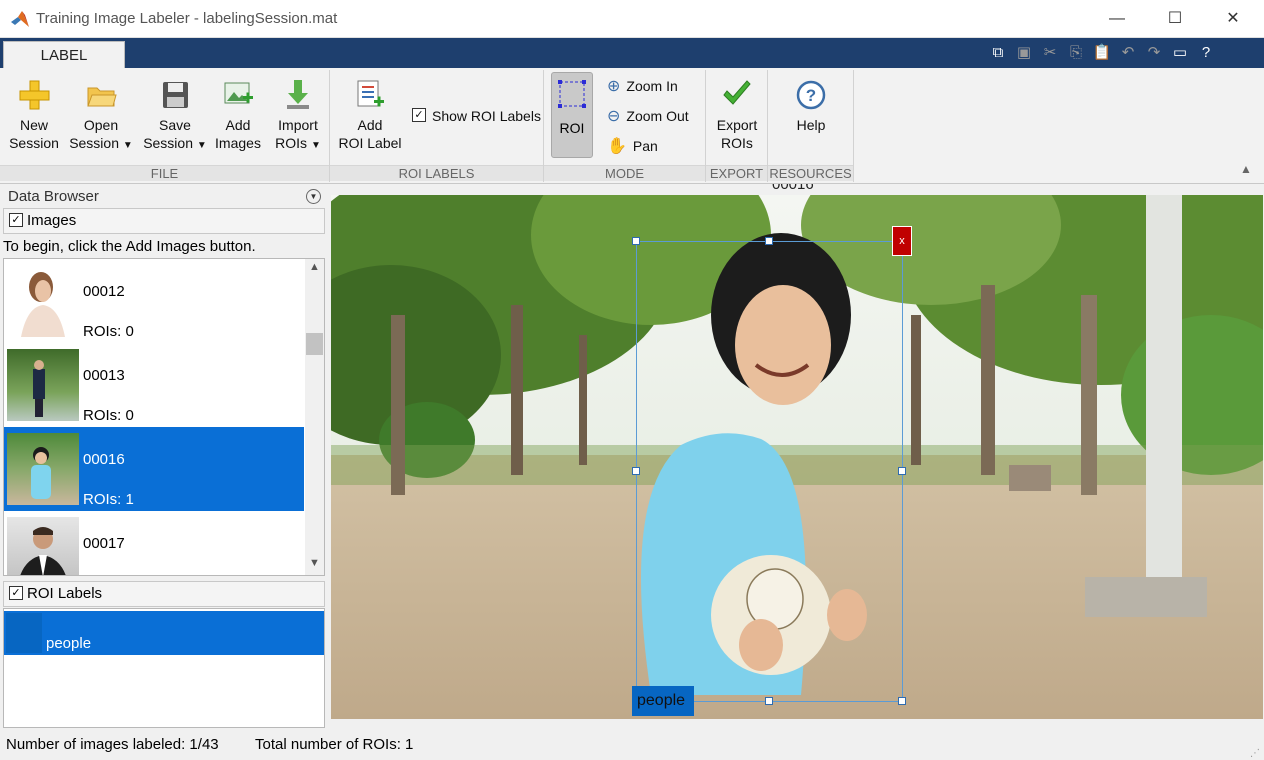 This screenshot has width=1264, height=760. I want to click on new-session-label-1: New, so click(33, 125).